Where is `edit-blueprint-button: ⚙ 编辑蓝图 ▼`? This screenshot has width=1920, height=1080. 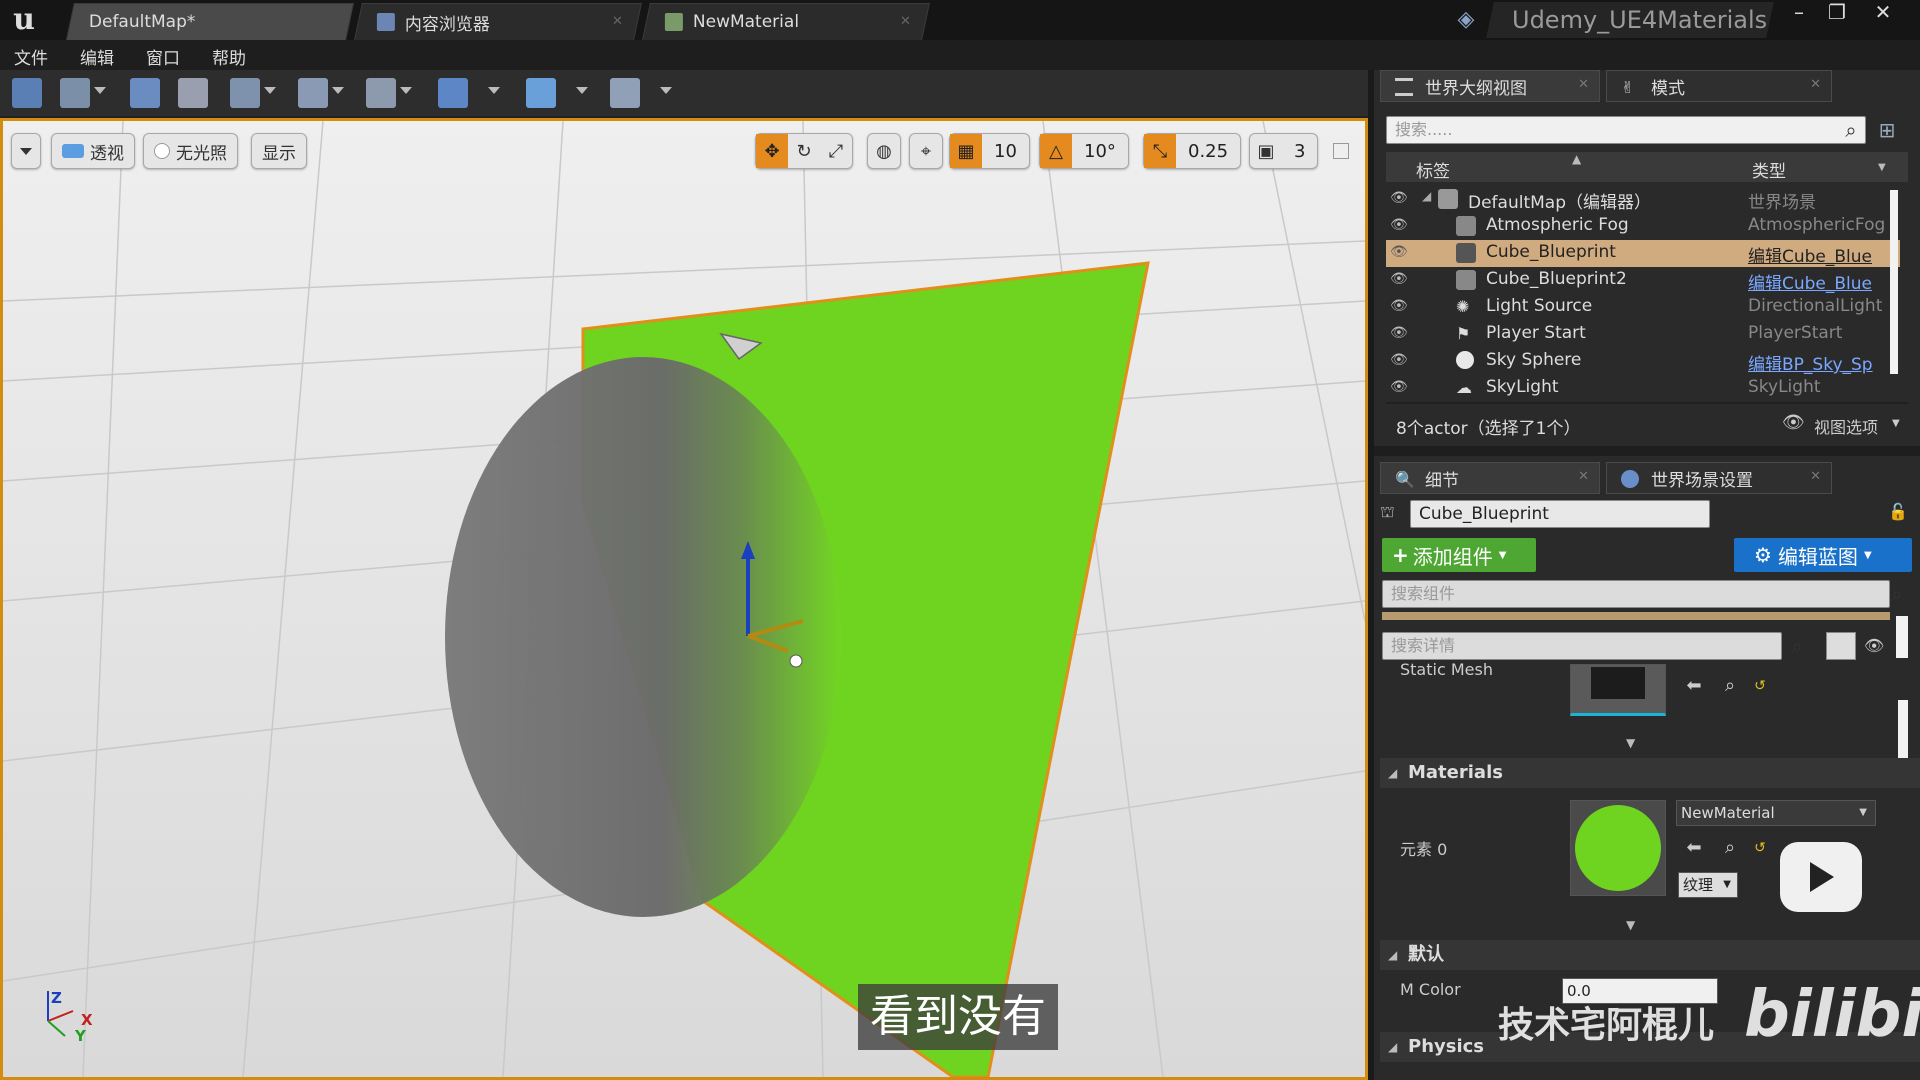
edit-blueprint-button: ⚙ 编辑蓝图 ▼ is located at coordinates (1823, 555).